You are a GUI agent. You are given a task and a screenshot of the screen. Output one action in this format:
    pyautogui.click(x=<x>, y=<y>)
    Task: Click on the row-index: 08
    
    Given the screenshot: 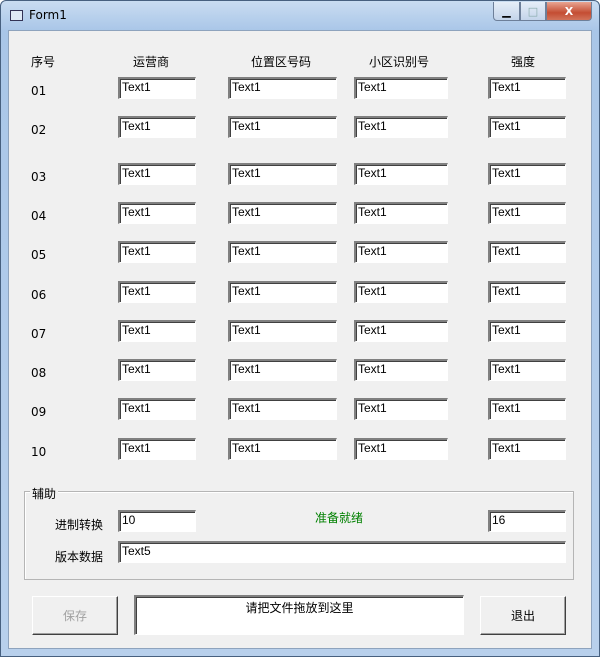 What is the action you would take?
    pyautogui.click(x=39, y=373)
    